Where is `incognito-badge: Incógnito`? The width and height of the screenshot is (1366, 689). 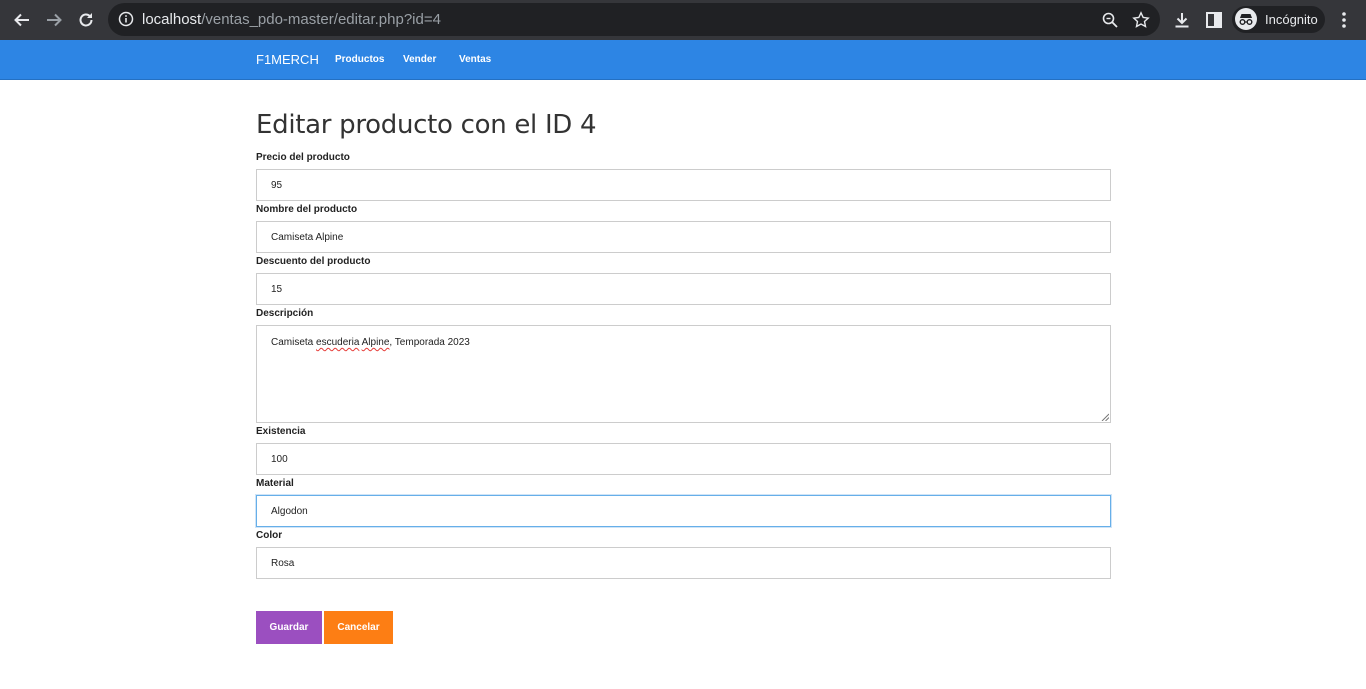 incognito-badge: Incógnito is located at coordinates (1278, 19).